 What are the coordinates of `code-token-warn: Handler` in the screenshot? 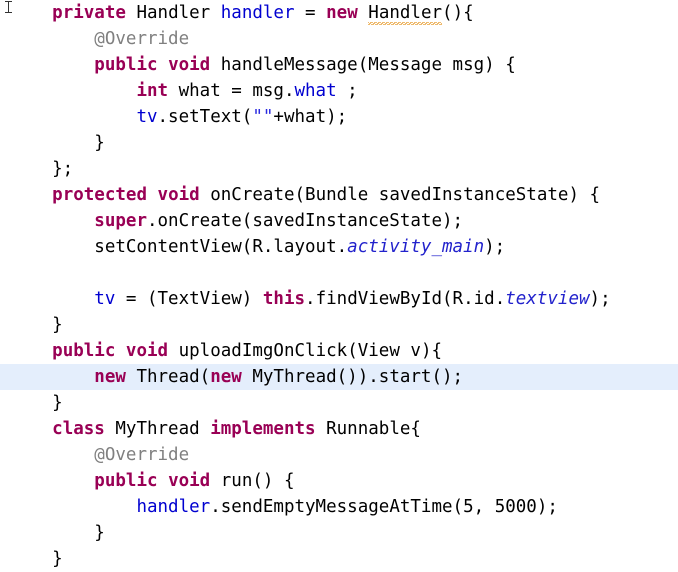 It's located at (405, 14).